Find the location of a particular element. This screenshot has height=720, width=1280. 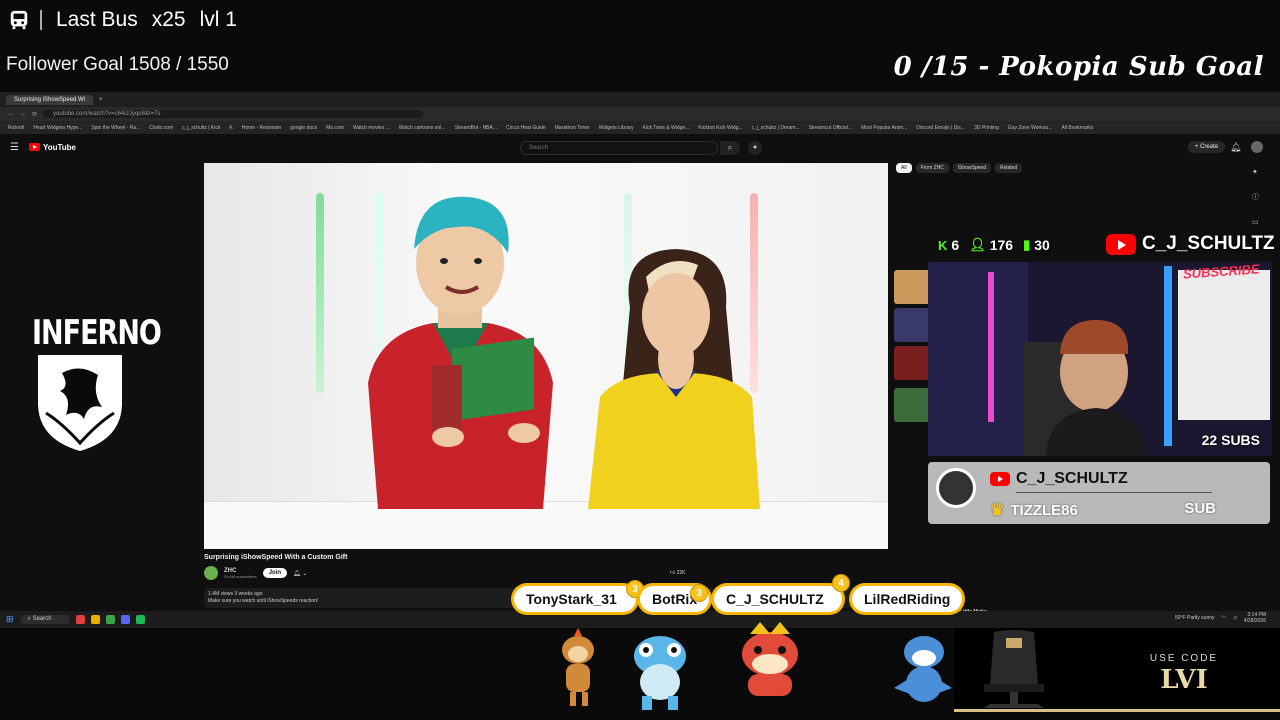

bookmark-item: c_j_schultz | Kick is located at coordinates (201, 128).